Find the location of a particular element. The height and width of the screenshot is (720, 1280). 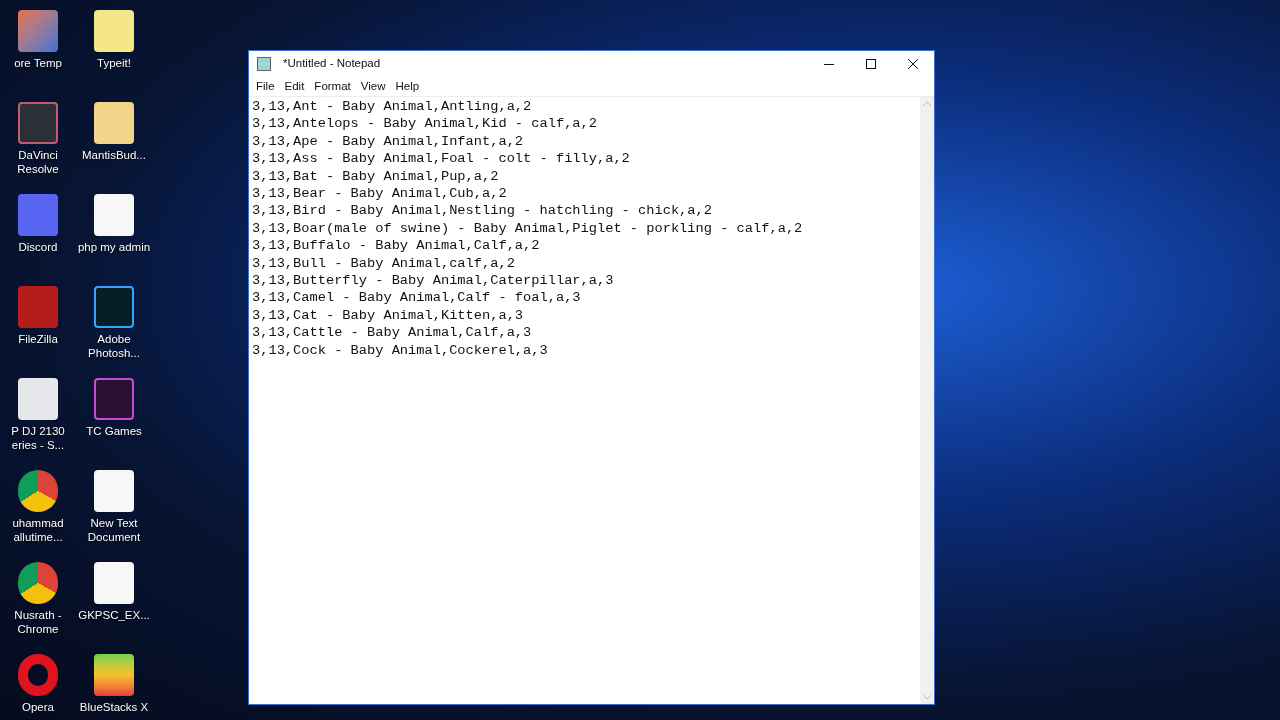

text-line: 3,13,Bat - Baby Animal,Pup,a,2 is located at coordinates (375, 176).